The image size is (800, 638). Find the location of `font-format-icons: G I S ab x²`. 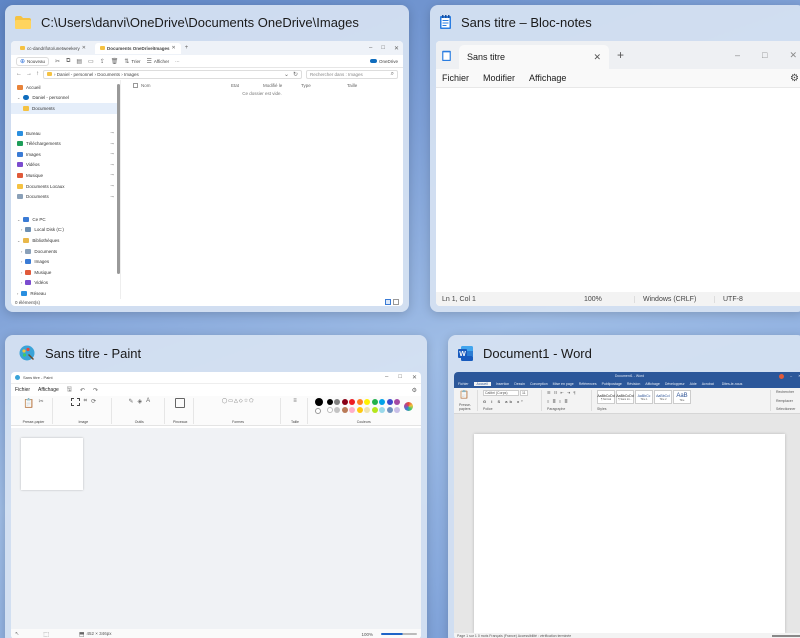

font-format-icons: G I S ab x² is located at coordinates (510, 401).